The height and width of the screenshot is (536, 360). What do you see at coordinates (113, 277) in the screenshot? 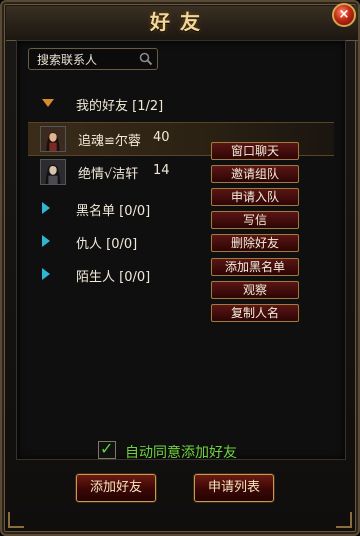
I see `group-label: 陌生人 [0/0]` at bounding box center [113, 277].